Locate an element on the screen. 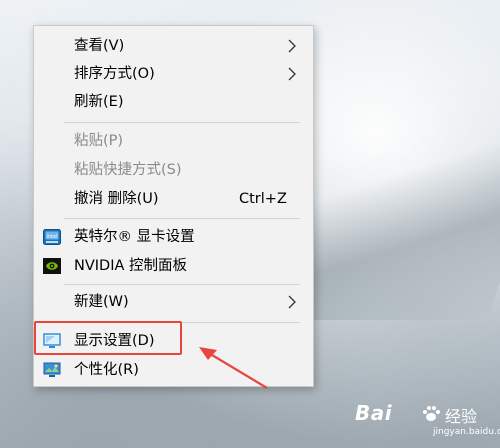 The height and width of the screenshot is (448, 500). menu-item-label: 粘贴快捷方式(S) is located at coordinates (128, 170).